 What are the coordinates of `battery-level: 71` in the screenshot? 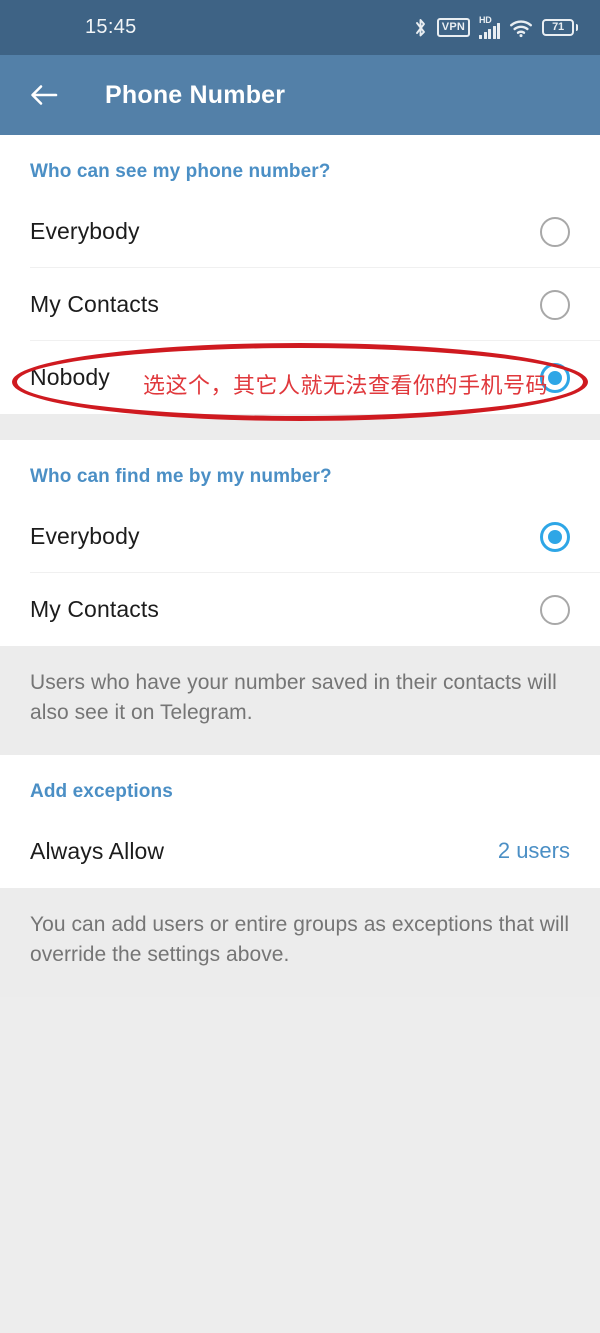 It's located at (558, 27).